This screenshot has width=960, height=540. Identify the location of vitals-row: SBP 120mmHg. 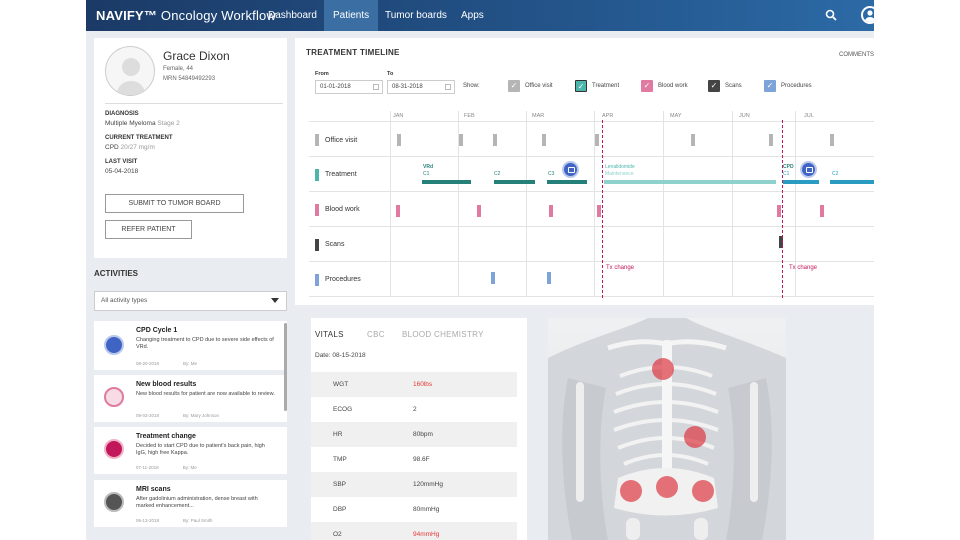
(414, 484).